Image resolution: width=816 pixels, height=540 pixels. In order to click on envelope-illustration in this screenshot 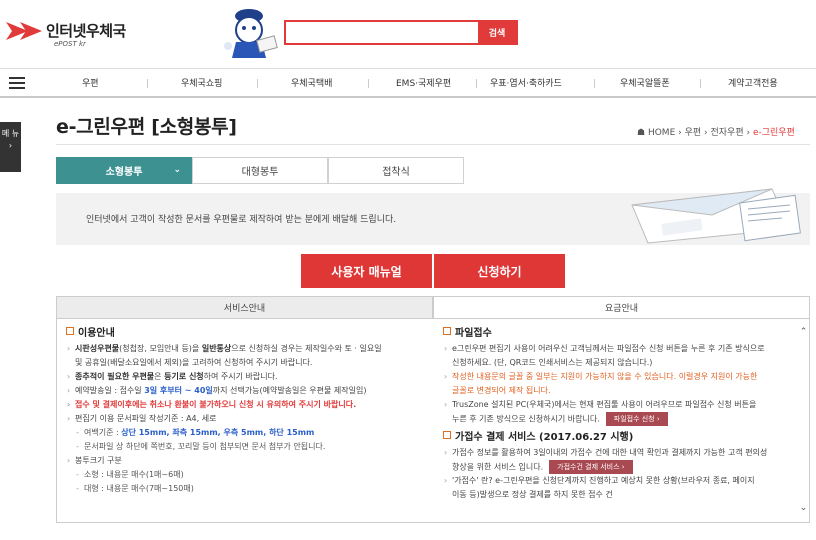, I will do `click(716, 216)`.